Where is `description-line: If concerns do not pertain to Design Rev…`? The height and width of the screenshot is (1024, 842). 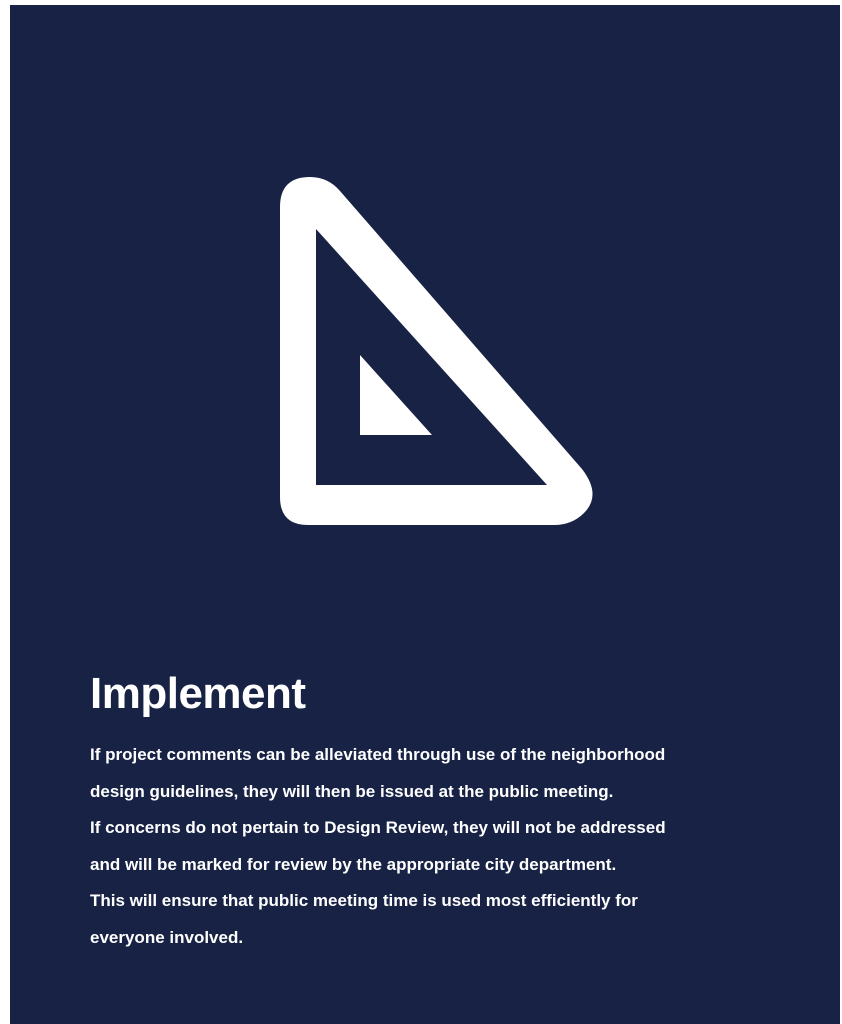
description-line: If concerns do not pertain to Design Rev… is located at coordinates (378, 827).